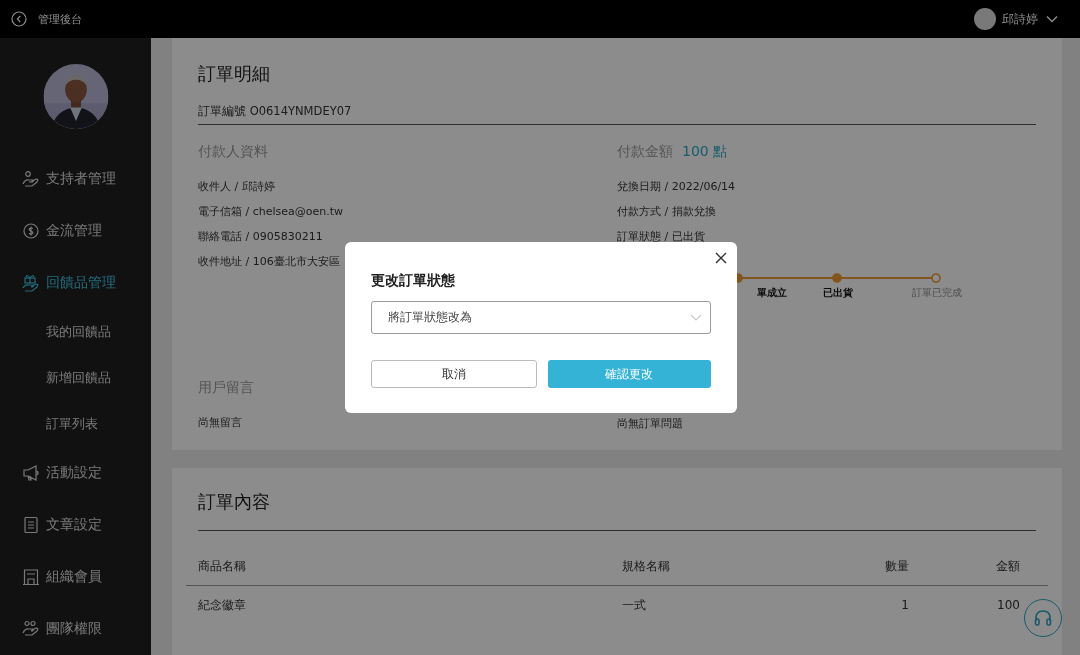 Image resolution: width=1080 pixels, height=655 pixels. I want to click on table-cell-text: 一式, so click(634, 605).